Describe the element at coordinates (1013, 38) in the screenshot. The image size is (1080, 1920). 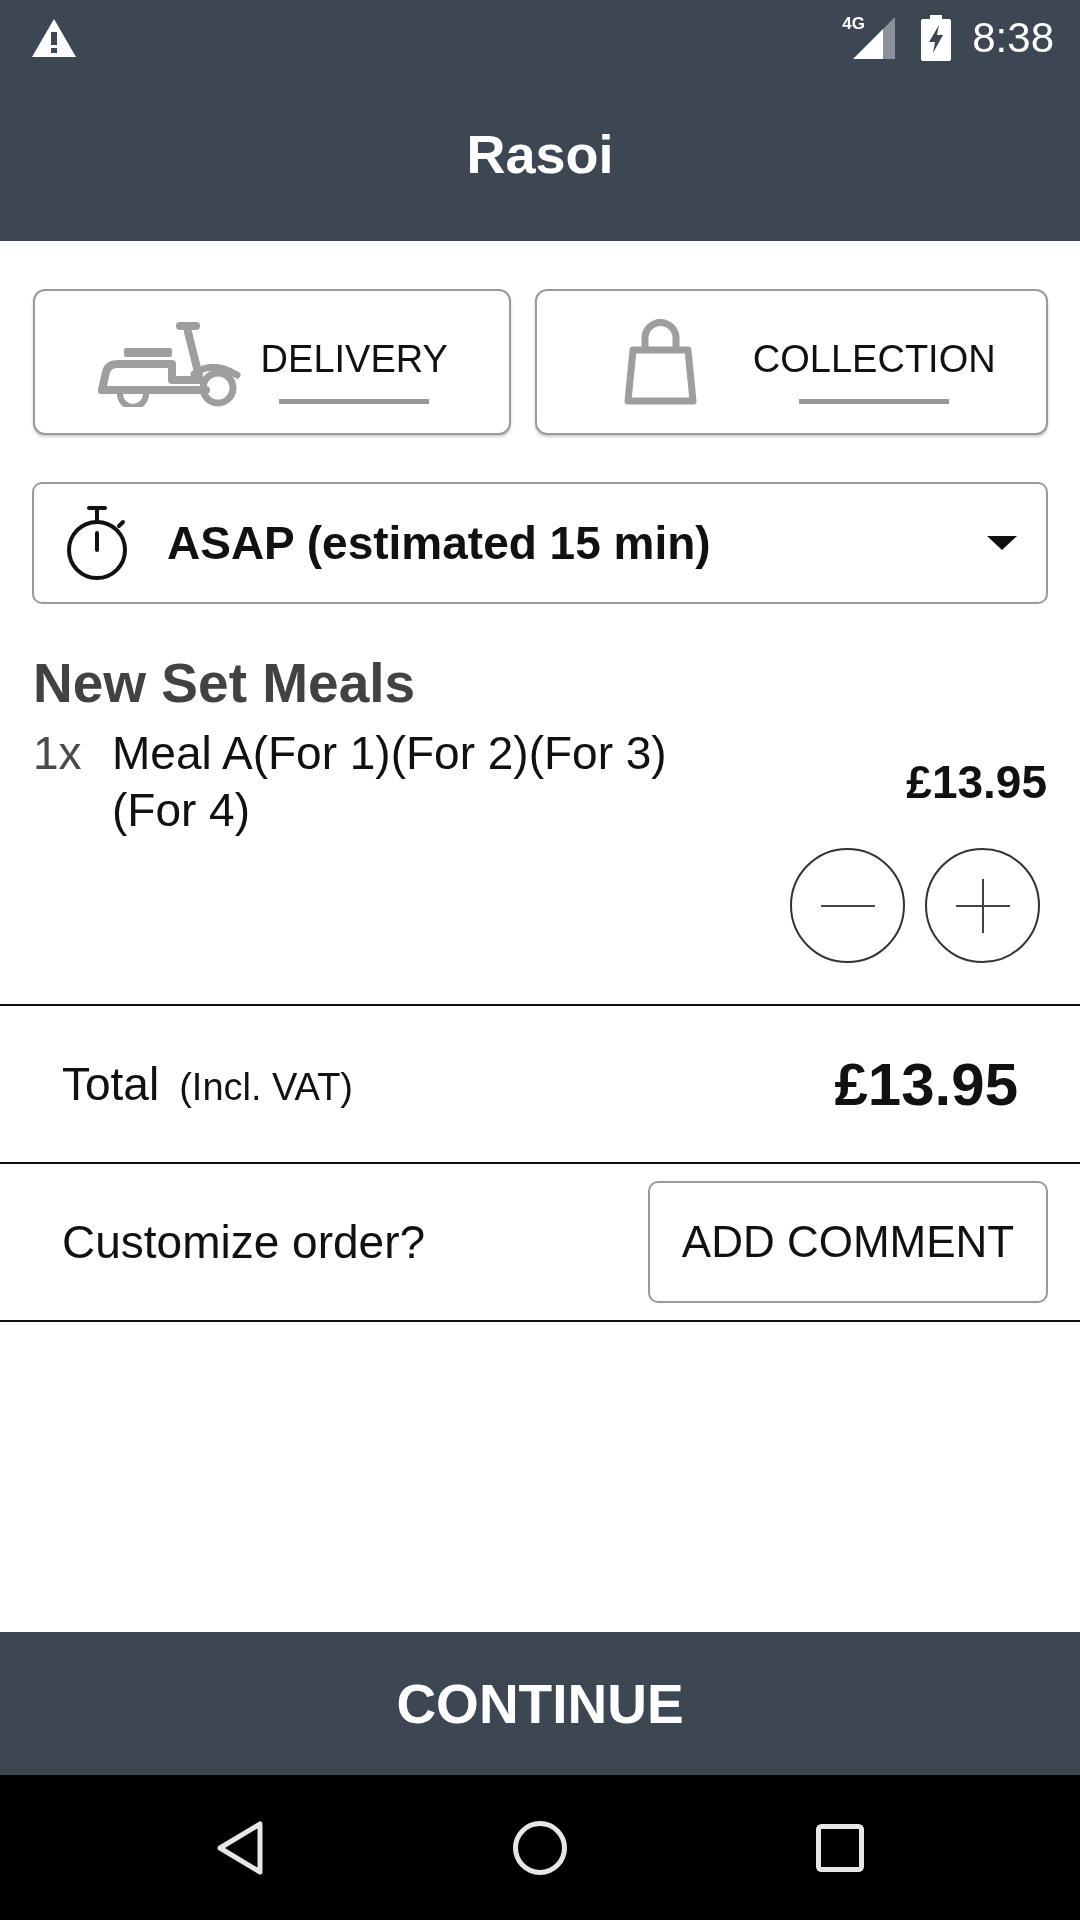
I see `status-time: 8:38` at that location.